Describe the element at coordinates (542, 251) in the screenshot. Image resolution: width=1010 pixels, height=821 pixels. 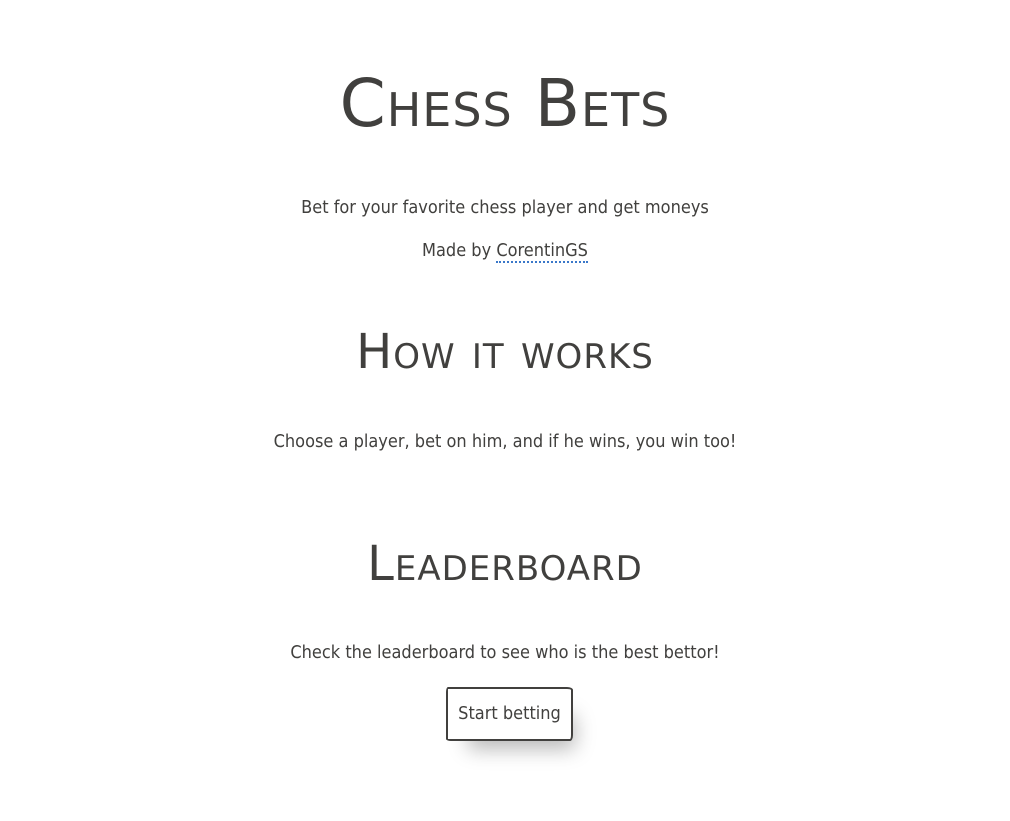
I see `author-link: CorentinGS` at that location.